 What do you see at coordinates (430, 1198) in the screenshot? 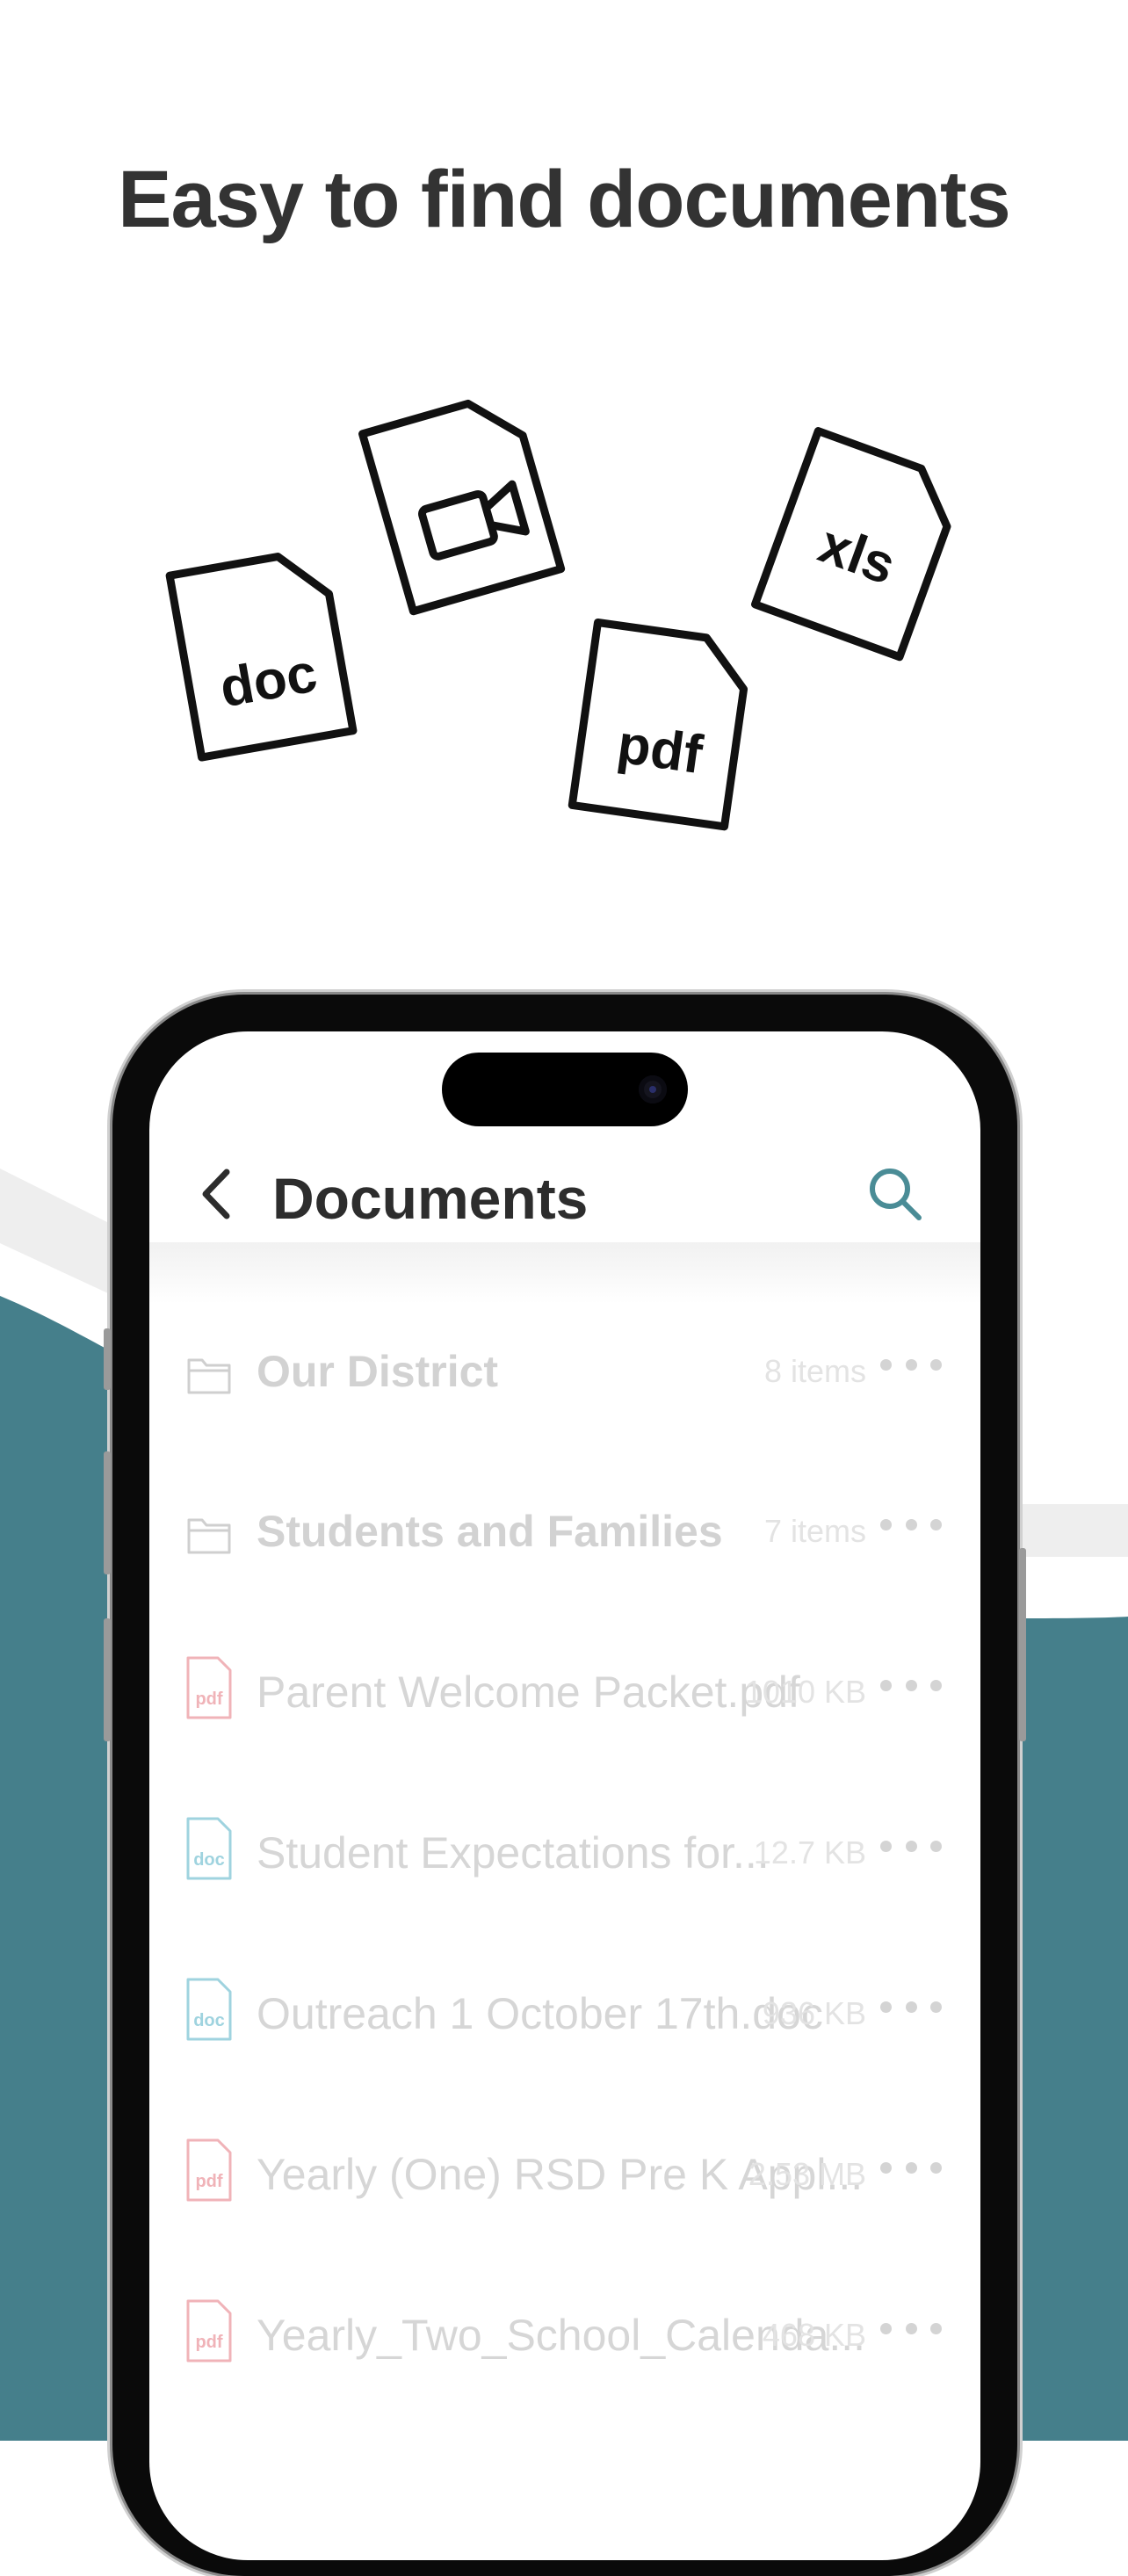
I see `page-title: Documents` at bounding box center [430, 1198].